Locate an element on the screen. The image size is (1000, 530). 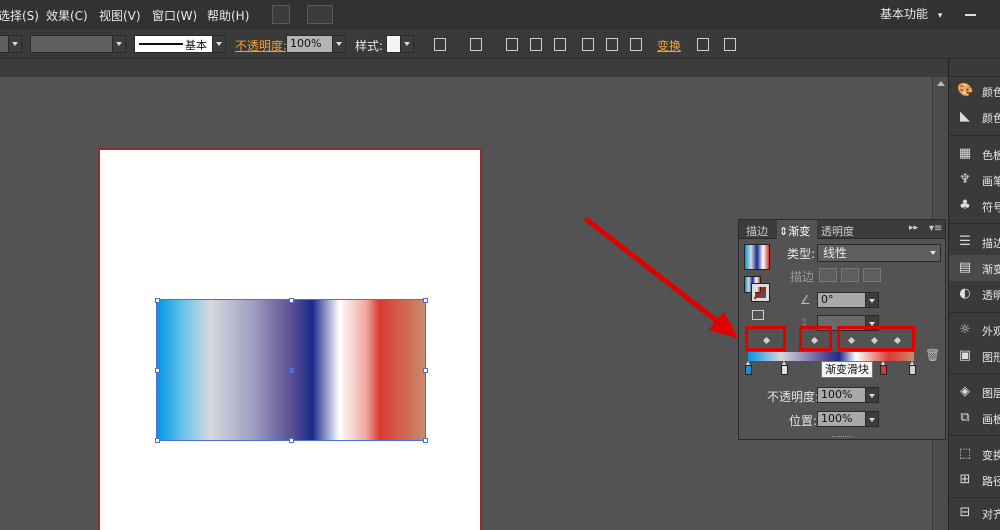
trash-icon: 🗑 is located at coordinates (932, 355).